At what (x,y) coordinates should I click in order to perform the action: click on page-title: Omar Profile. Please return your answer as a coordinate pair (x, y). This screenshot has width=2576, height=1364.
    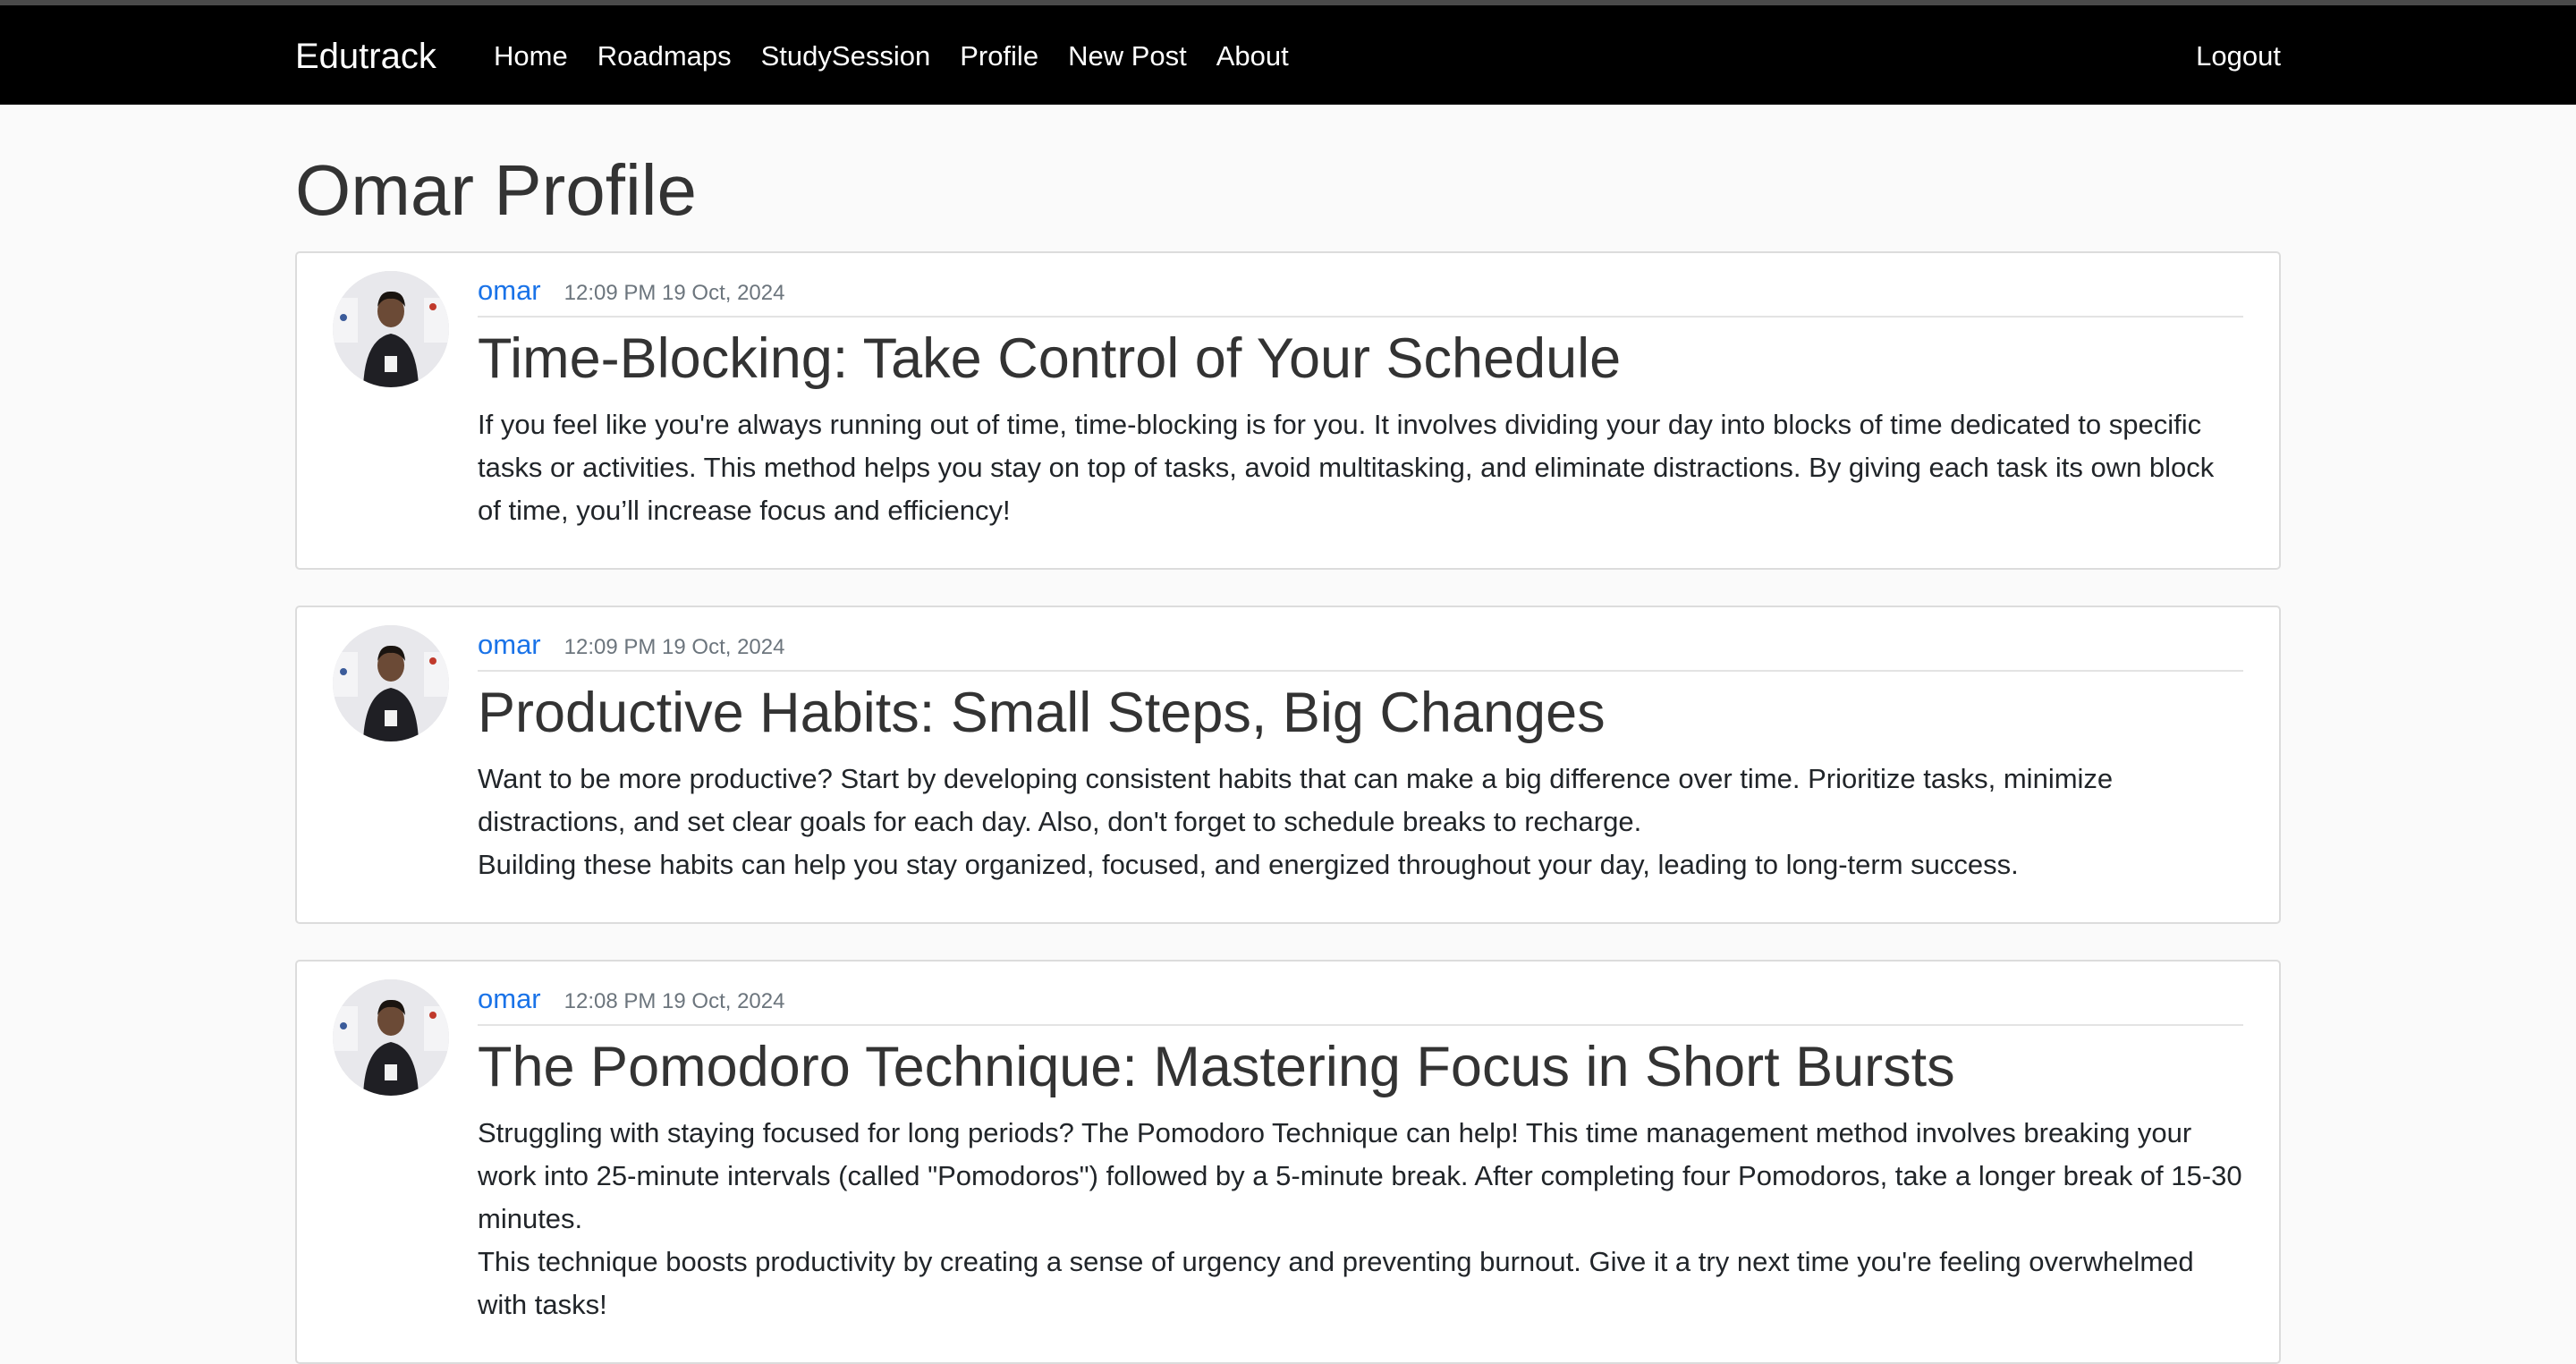
    Looking at the image, I should click on (496, 190).